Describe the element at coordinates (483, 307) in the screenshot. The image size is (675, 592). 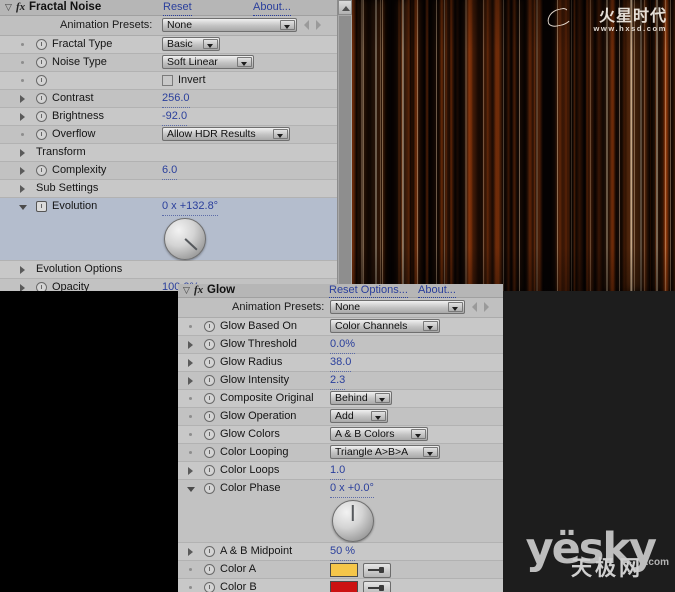
I see `glow-preset-nav-arrows` at that location.